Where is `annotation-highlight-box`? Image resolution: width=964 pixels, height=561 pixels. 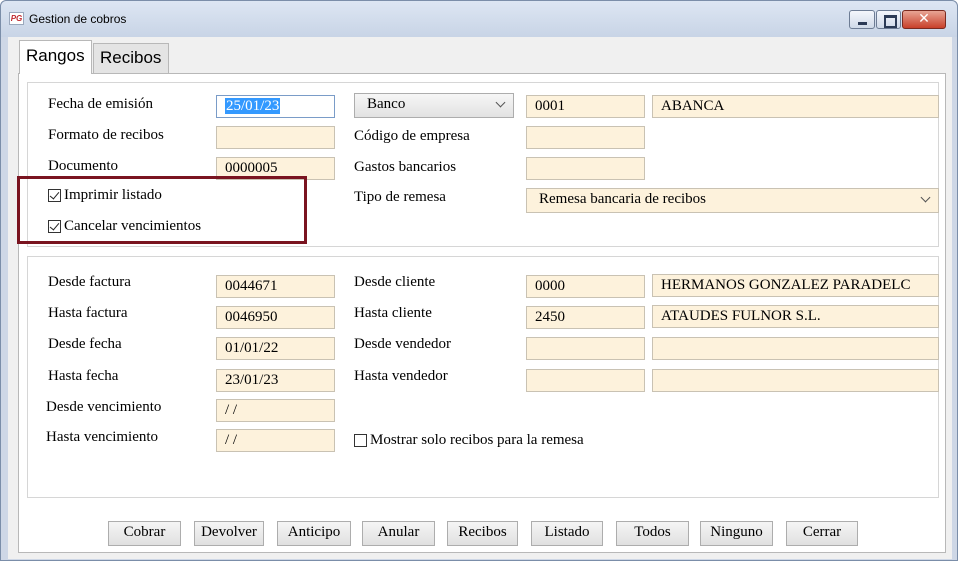
annotation-highlight-box is located at coordinates (162, 210).